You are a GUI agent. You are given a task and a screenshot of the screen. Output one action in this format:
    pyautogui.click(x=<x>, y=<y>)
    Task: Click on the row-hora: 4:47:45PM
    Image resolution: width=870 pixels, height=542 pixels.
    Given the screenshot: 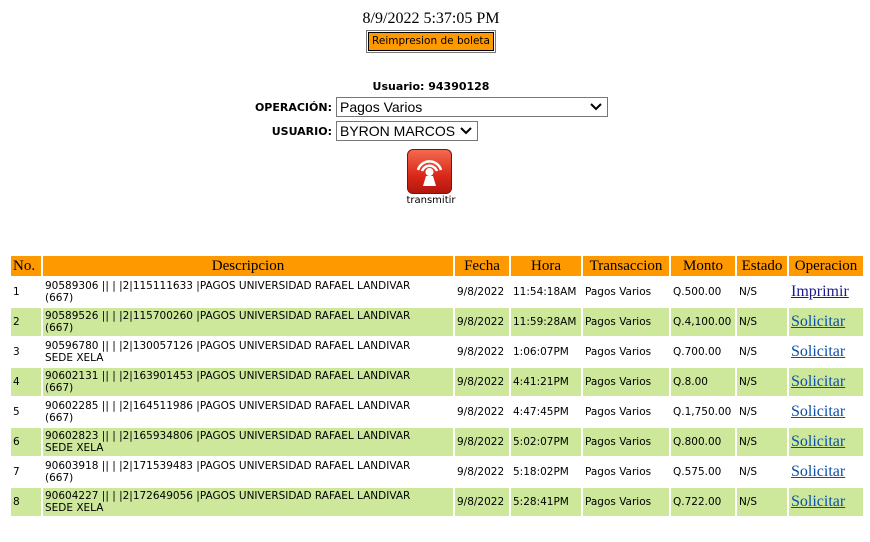 What is the action you would take?
    pyautogui.click(x=541, y=412)
    